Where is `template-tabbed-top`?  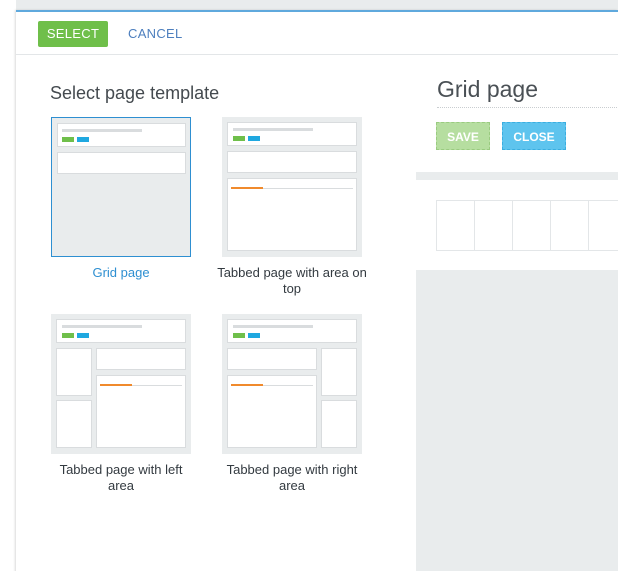 template-tabbed-top is located at coordinates (292, 187).